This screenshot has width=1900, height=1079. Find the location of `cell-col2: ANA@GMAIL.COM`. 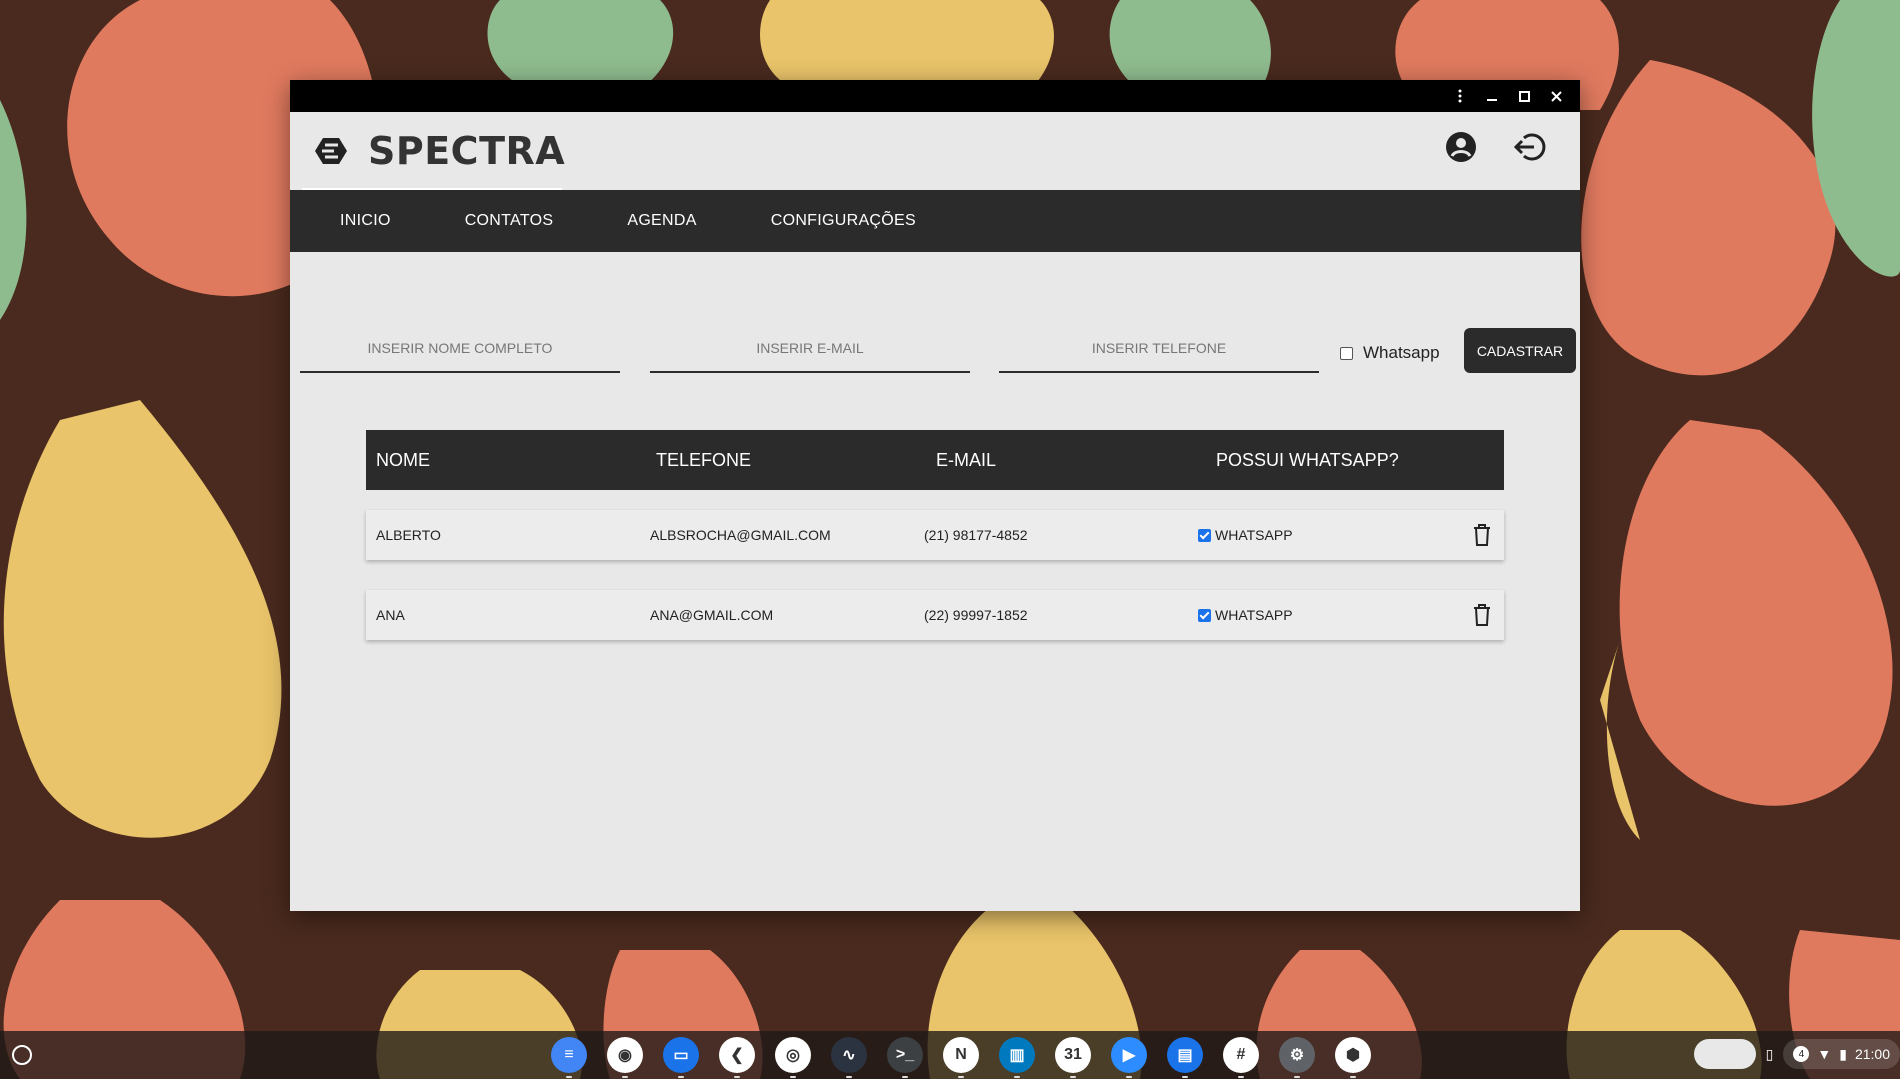

cell-col2: ANA@GMAIL.COM is located at coordinates (712, 615).